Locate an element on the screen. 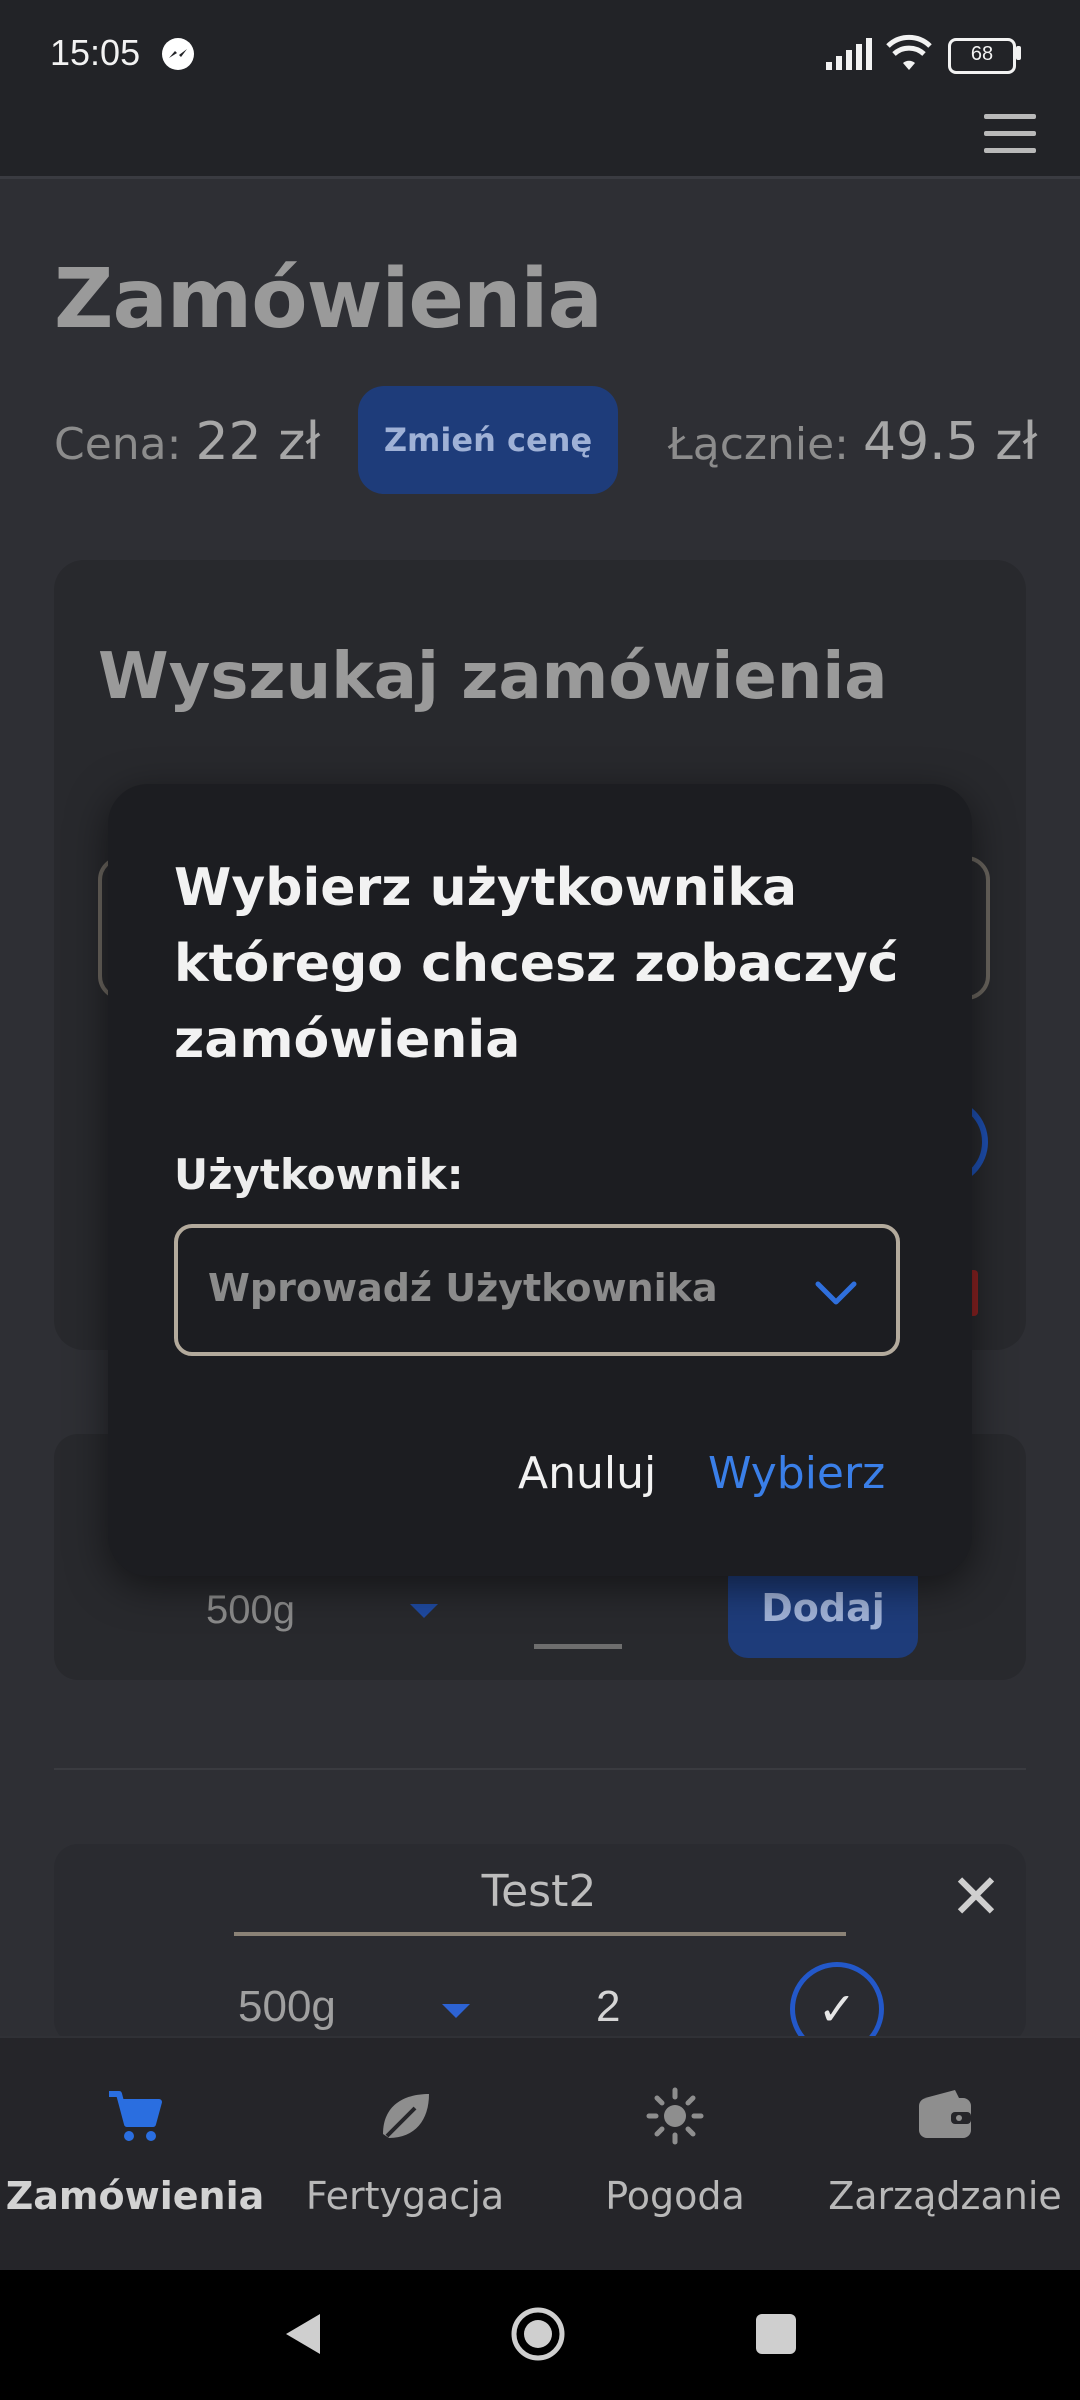 This screenshot has width=1080, height=2400. app-bar is located at coordinates (540, 144).